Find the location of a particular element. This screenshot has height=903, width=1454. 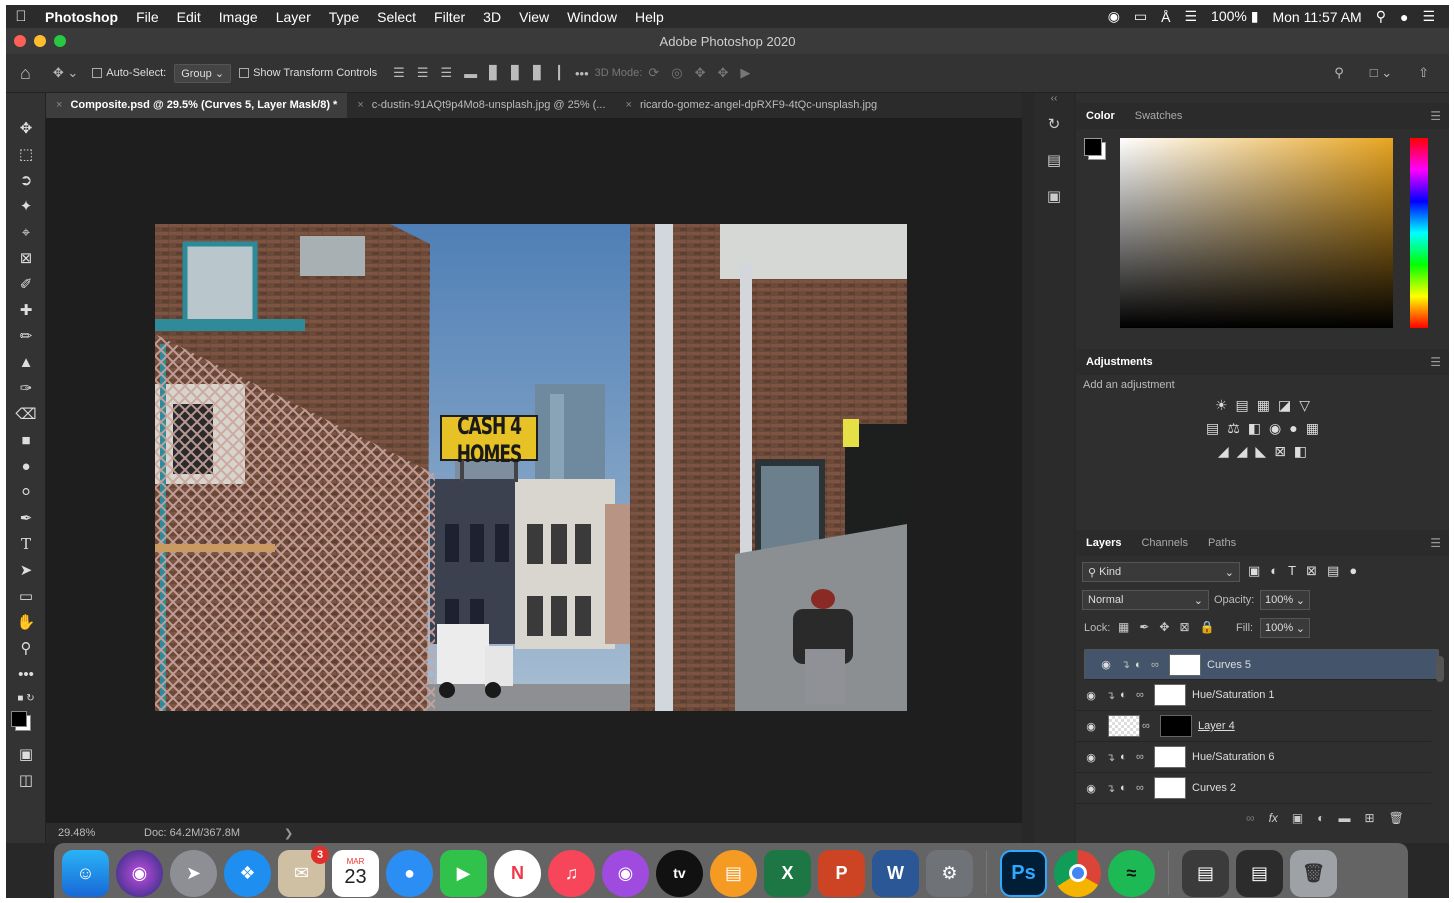

menu-view: View is located at coordinates (534, 17).